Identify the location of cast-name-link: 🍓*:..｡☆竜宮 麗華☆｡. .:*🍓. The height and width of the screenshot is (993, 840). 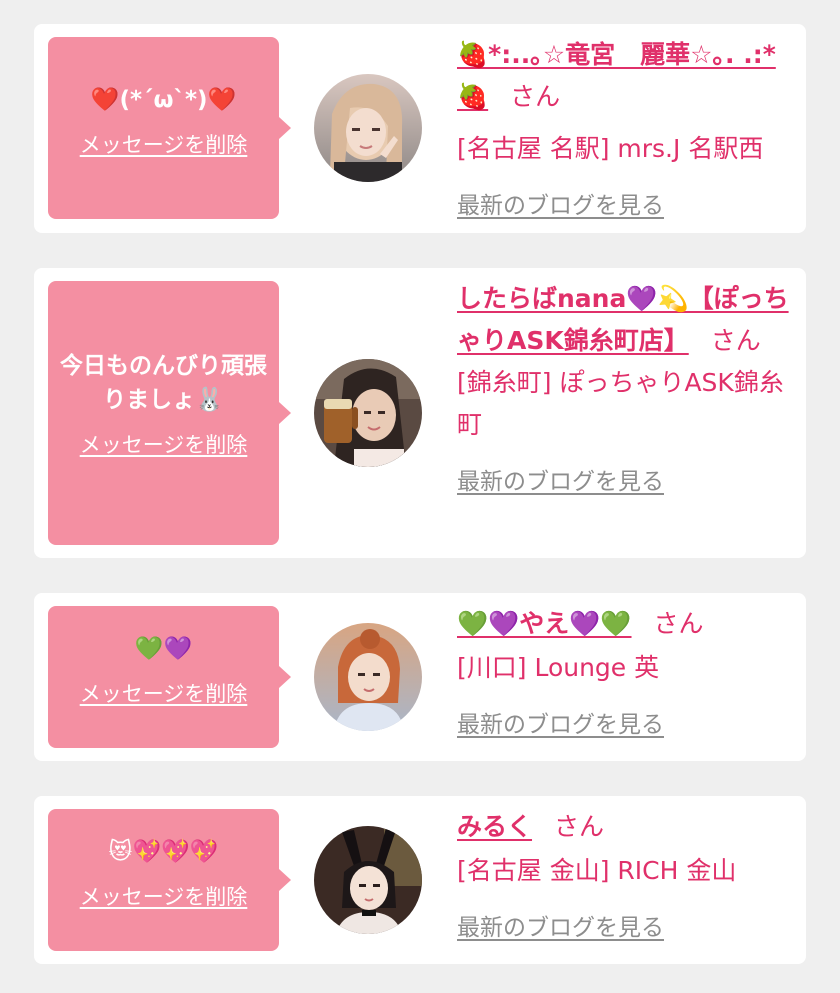
(616, 75).